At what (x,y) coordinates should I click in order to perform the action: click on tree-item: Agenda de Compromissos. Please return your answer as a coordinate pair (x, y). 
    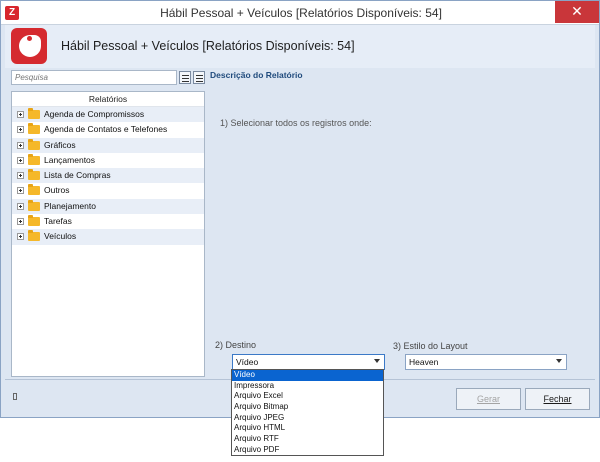
    Looking at the image, I should click on (108, 115).